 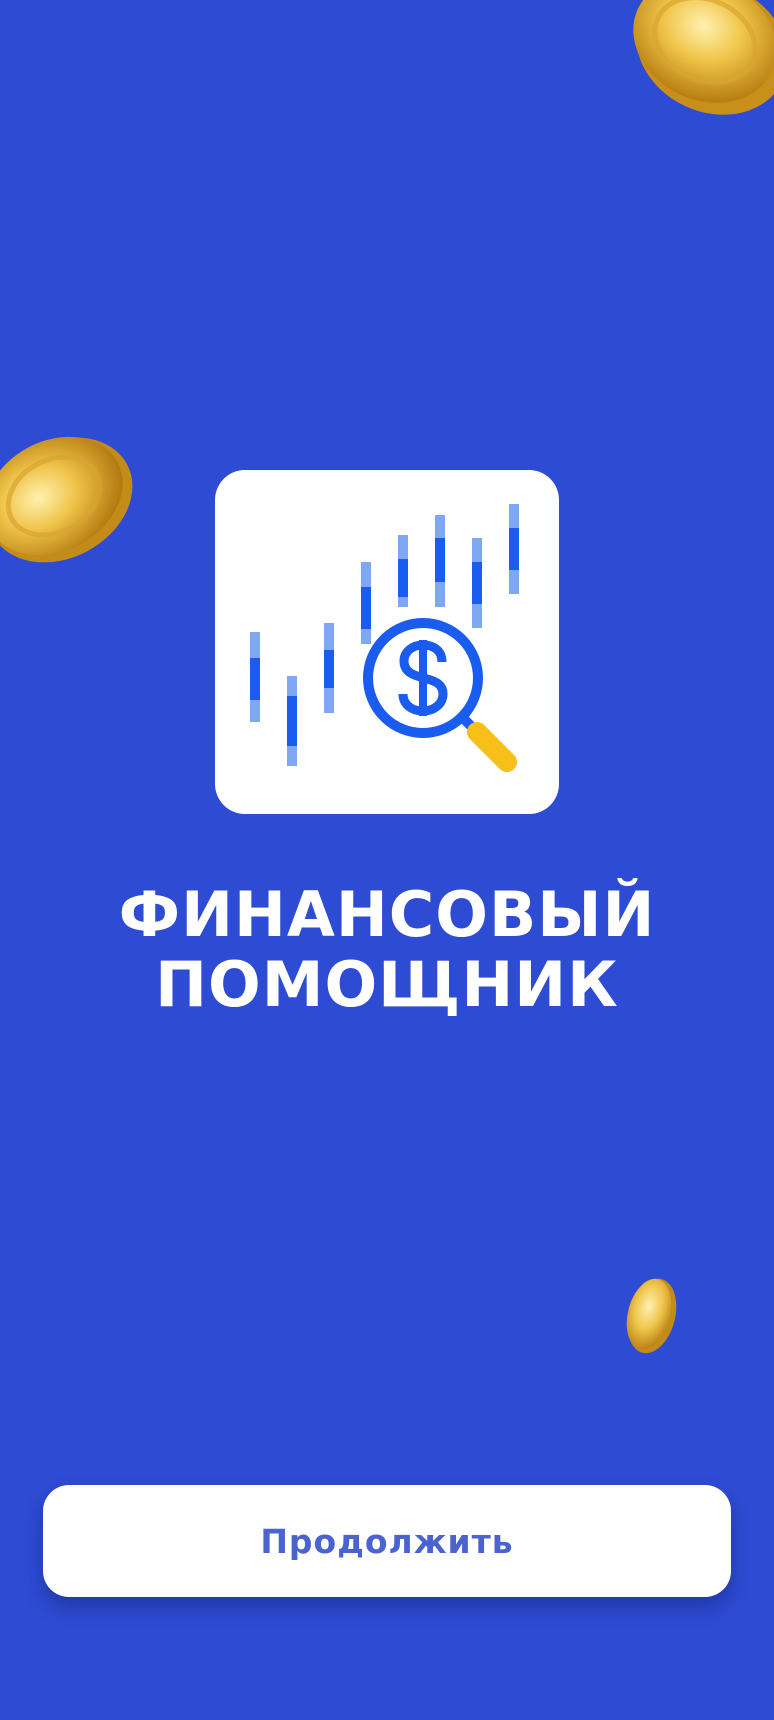 What do you see at coordinates (387, 914) in the screenshot?
I see `app-title-line-1: ФИНАНСОВЫЙ` at bounding box center [387, 914].